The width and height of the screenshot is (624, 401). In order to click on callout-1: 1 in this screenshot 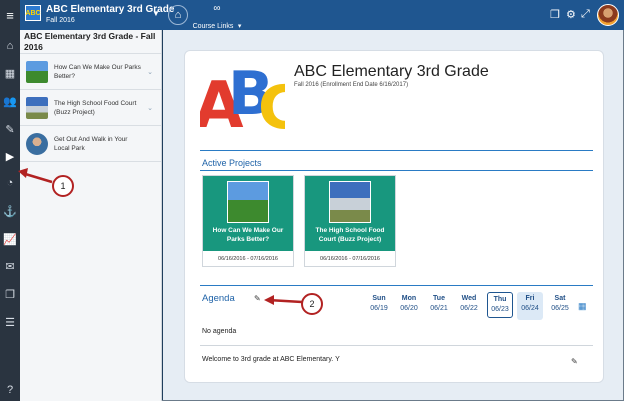, I will do `click(63, 186)`.